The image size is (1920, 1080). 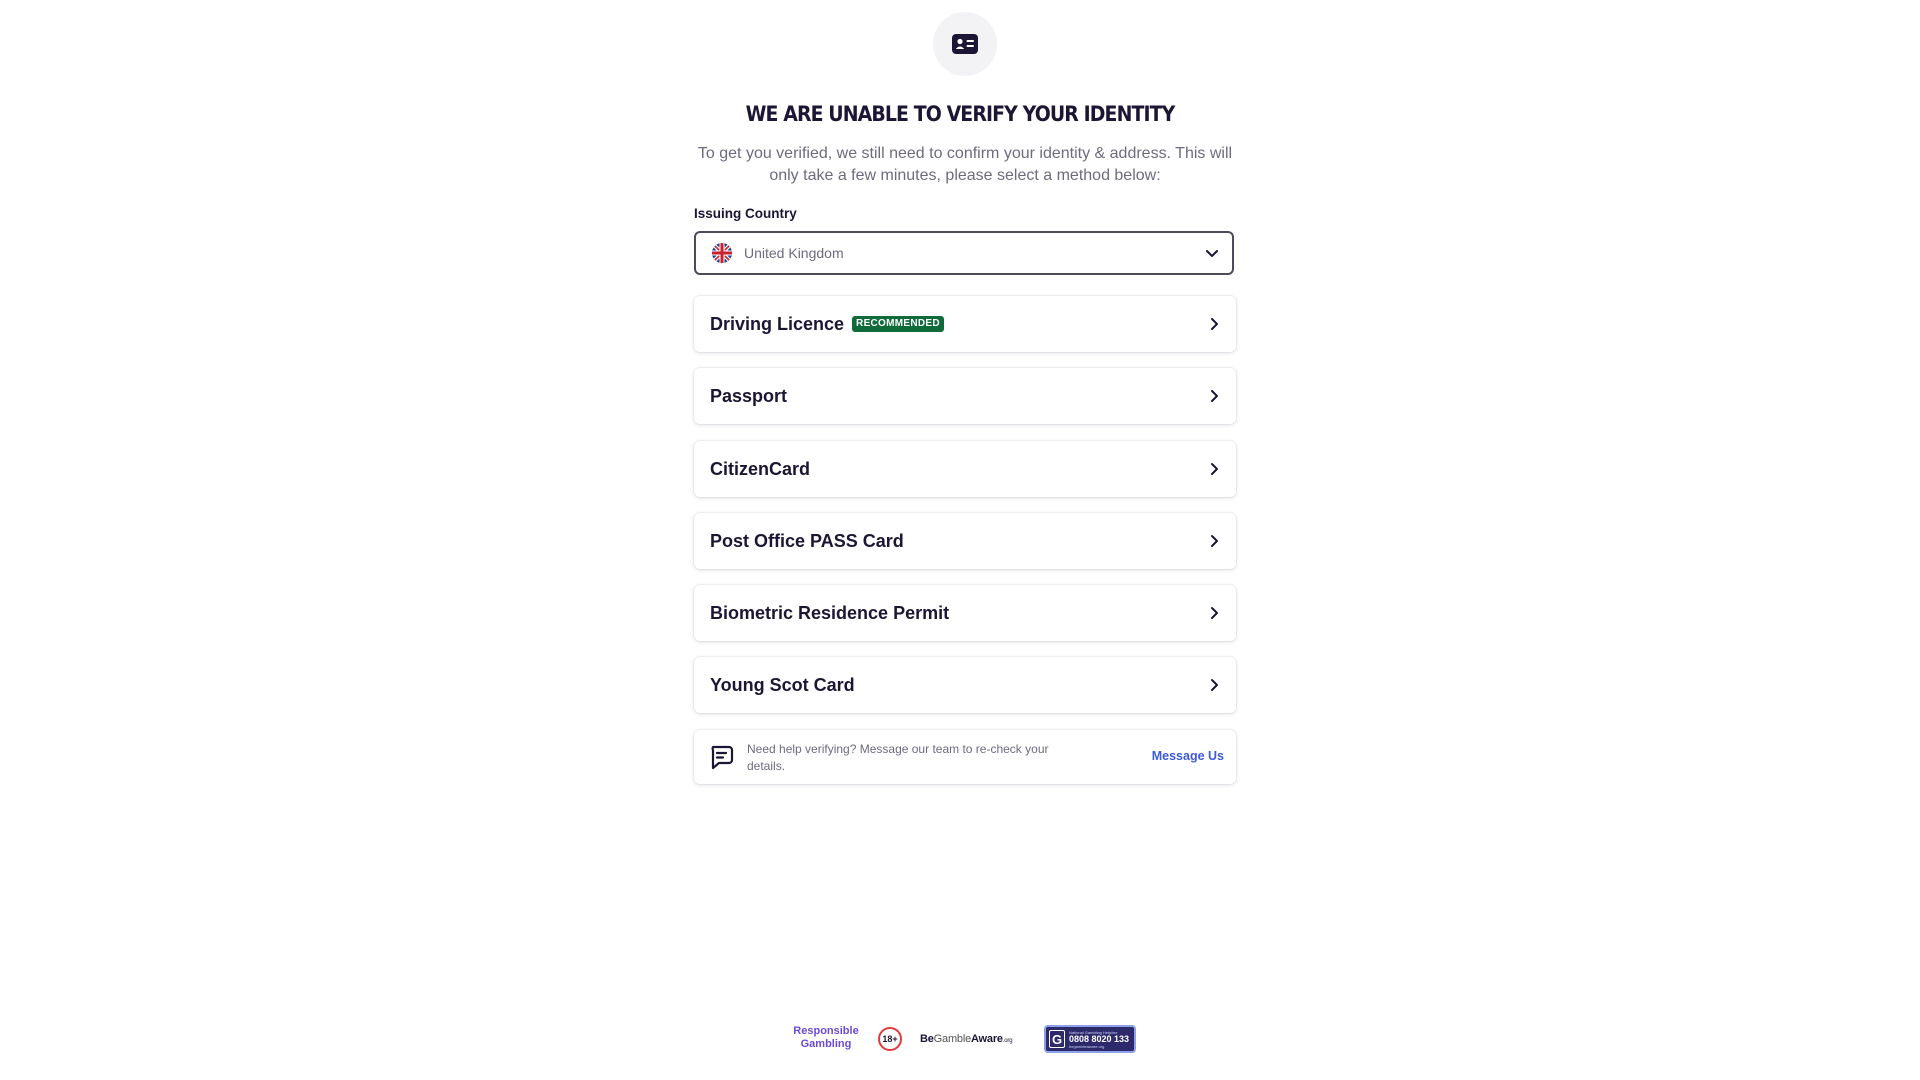 I want to click on id-card-icon-circle, so click(x=965, y=44).